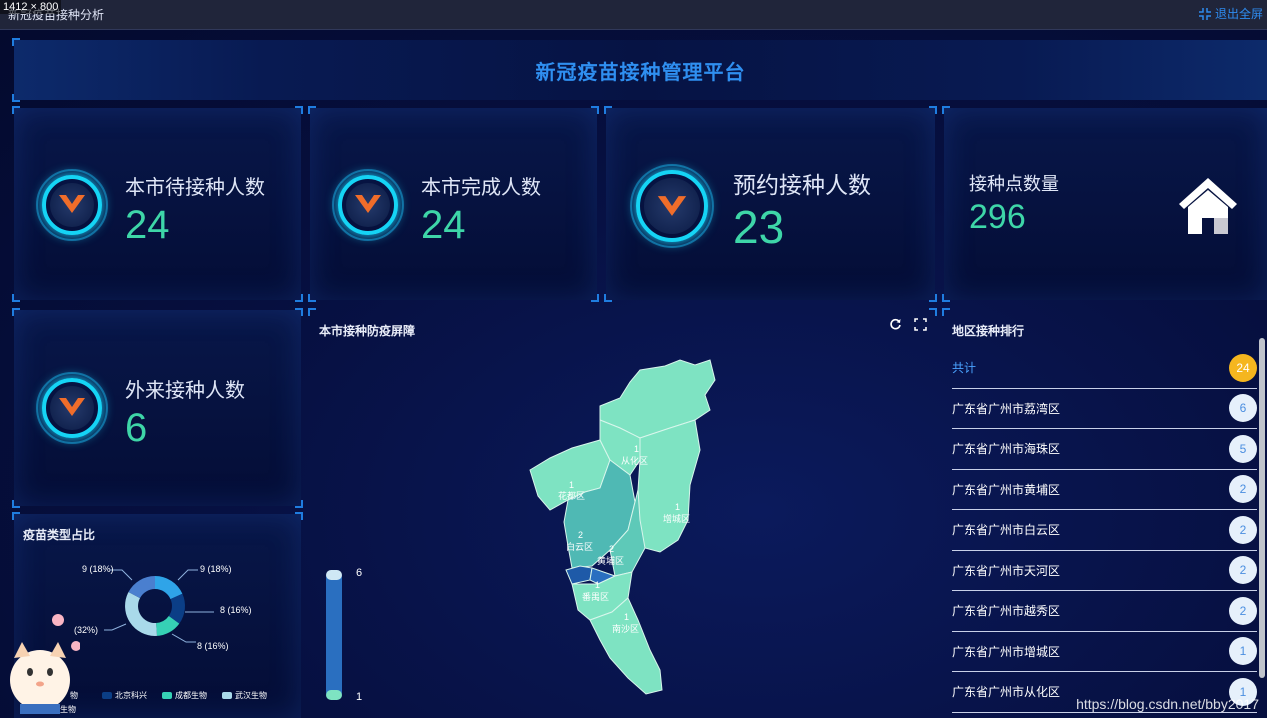  What do you see at coordinates (1104, 490) in the screenshot?
I see `ranking-row: 广东省广州市黄埔区 2` at bounding box center [1104, 490].